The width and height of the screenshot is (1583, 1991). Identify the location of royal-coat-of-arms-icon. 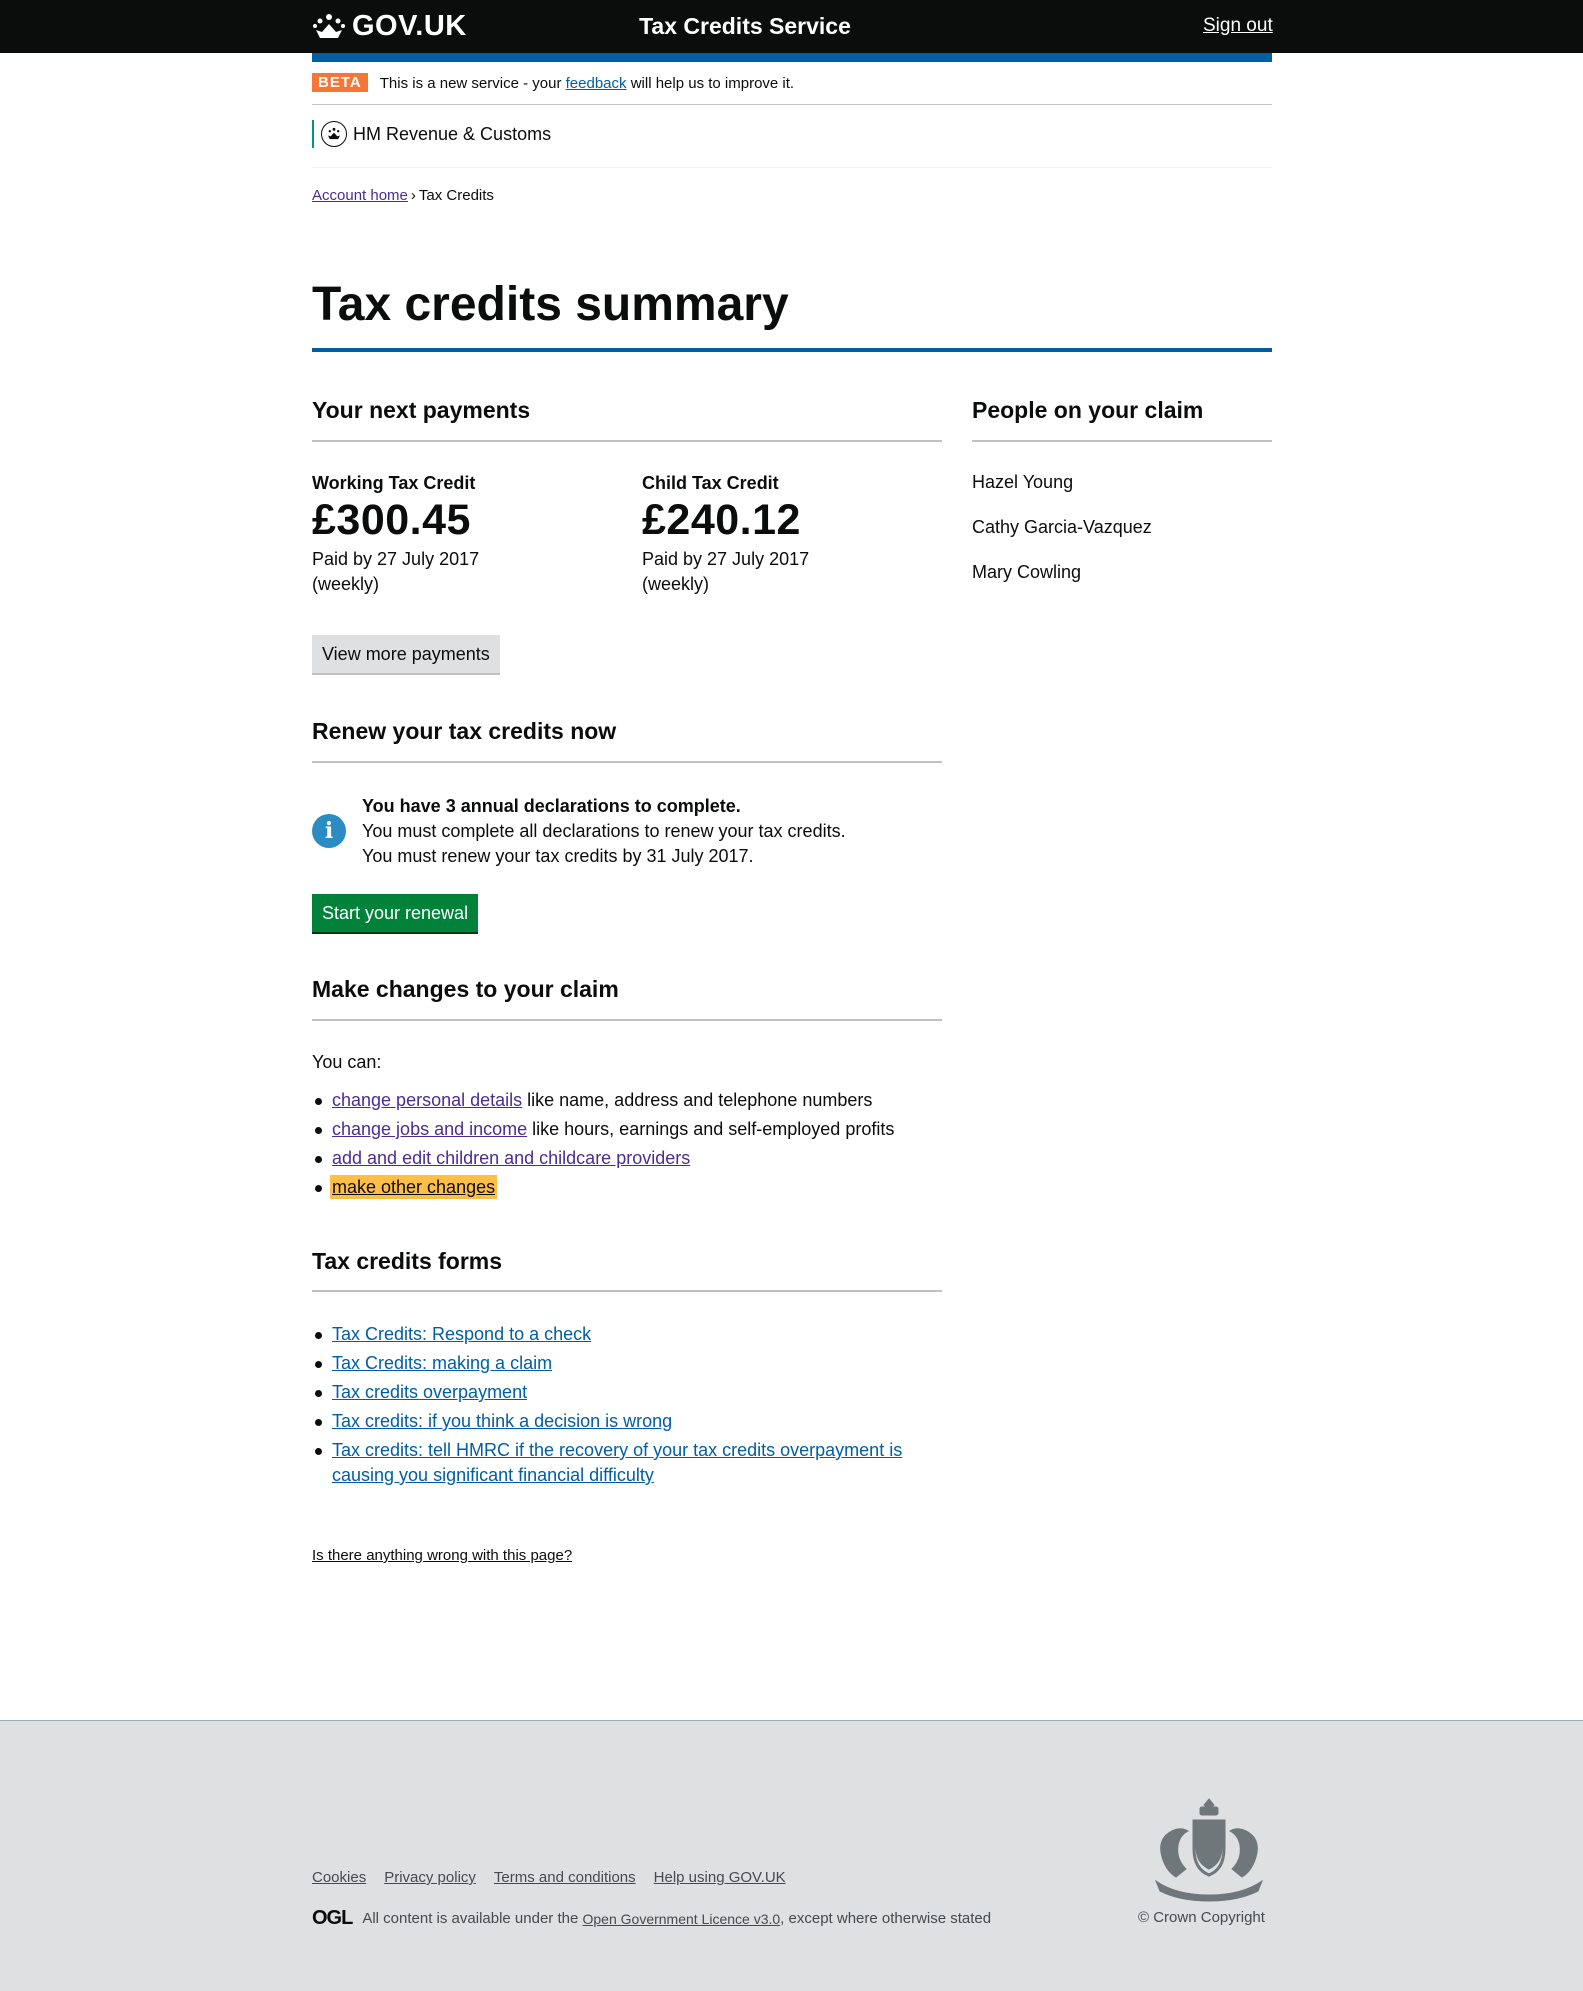
(1209, 1850).